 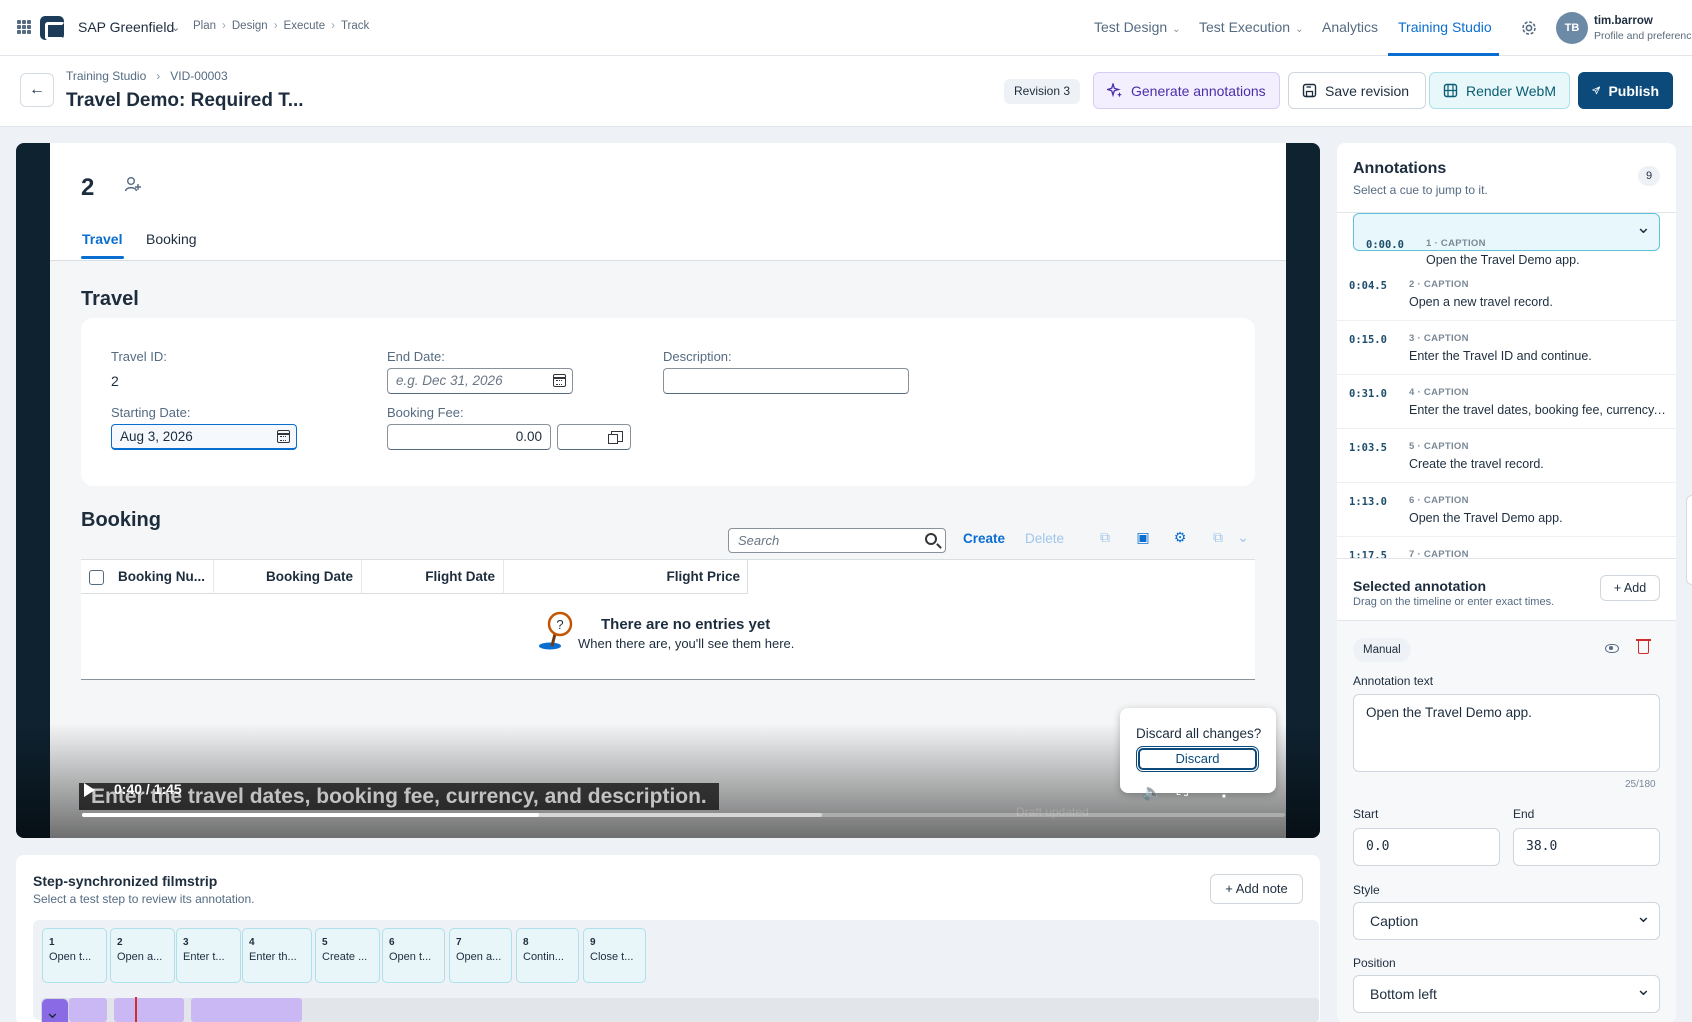 I want to click on cue-kind: 4 · CAPTION, so click(x=1439, y=392).